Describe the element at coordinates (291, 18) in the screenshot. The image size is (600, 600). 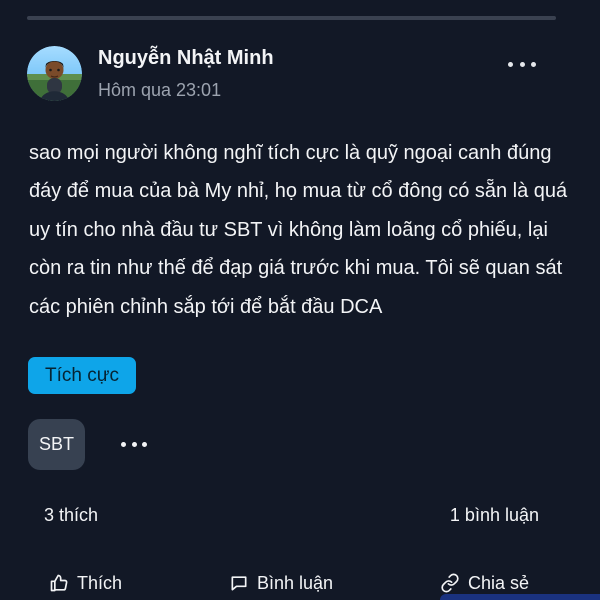
I see `top-divider` at that location.